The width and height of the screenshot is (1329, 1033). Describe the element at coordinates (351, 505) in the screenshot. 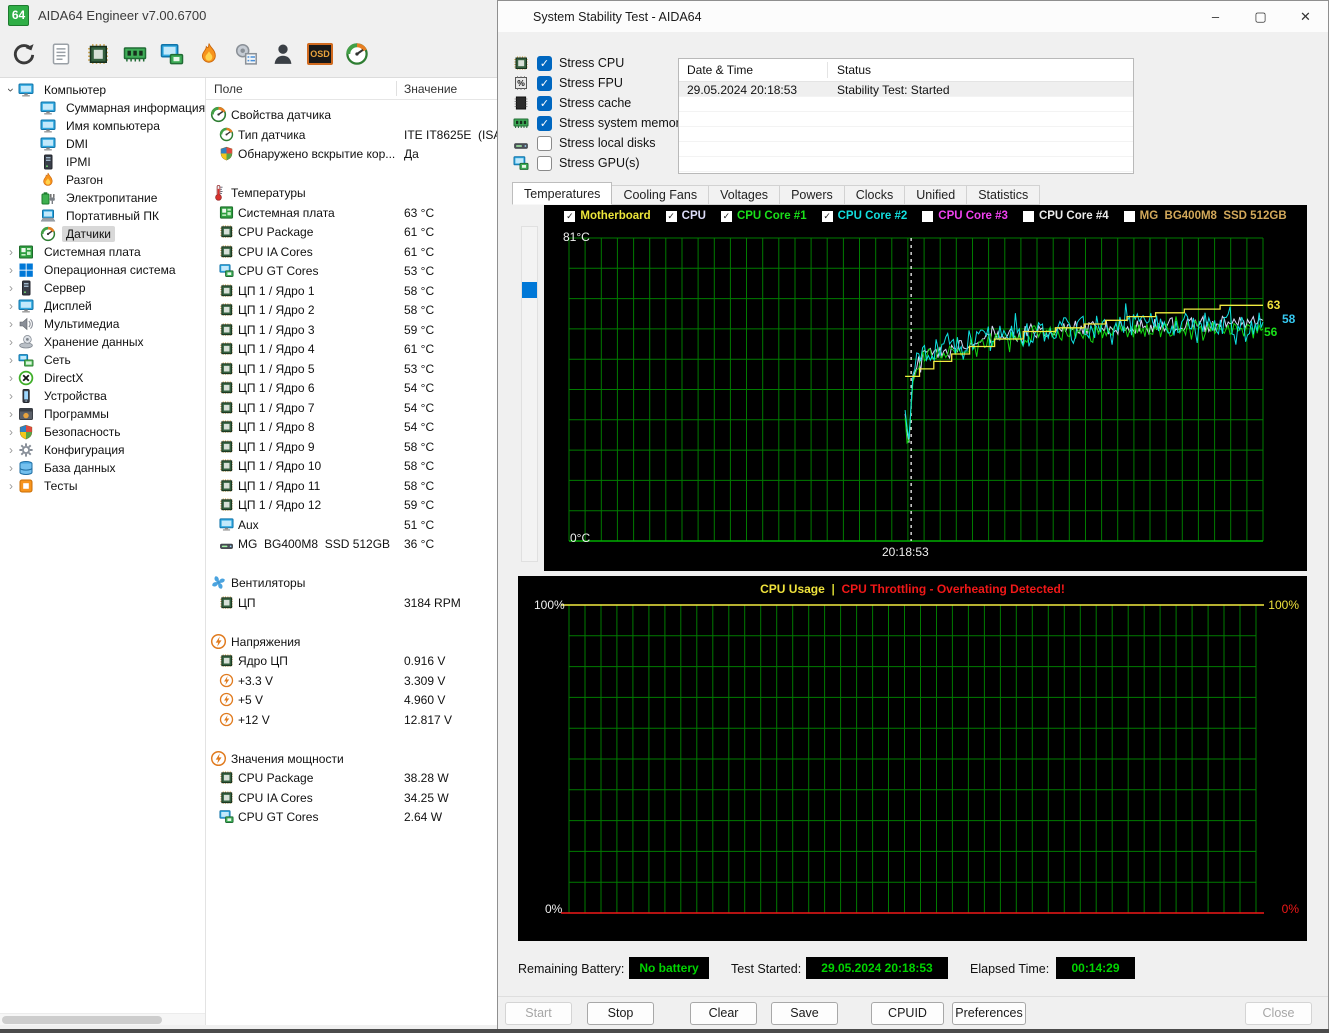

I see `sensor-row: ЦП 1 / Ядро 12 59 °C` at that location.